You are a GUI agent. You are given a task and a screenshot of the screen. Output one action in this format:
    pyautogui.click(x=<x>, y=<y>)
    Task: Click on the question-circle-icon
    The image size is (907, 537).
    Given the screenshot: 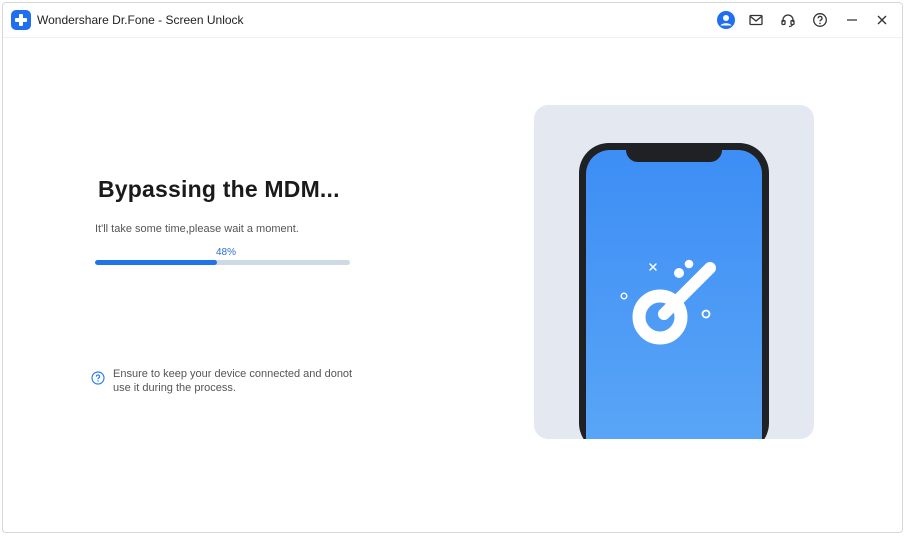 What is the action you would take?
    pyautogui.click(x=98, y=378)
    